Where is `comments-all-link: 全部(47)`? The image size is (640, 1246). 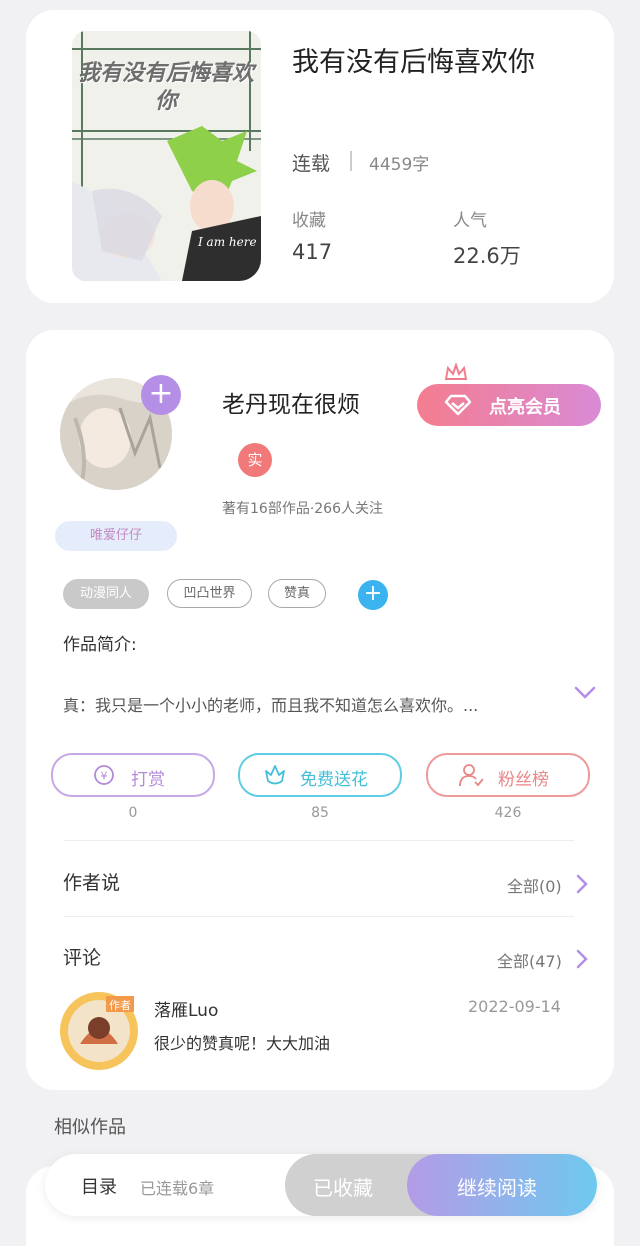 comments-all-link: 全部(47) is located at coordinates (529, 960).